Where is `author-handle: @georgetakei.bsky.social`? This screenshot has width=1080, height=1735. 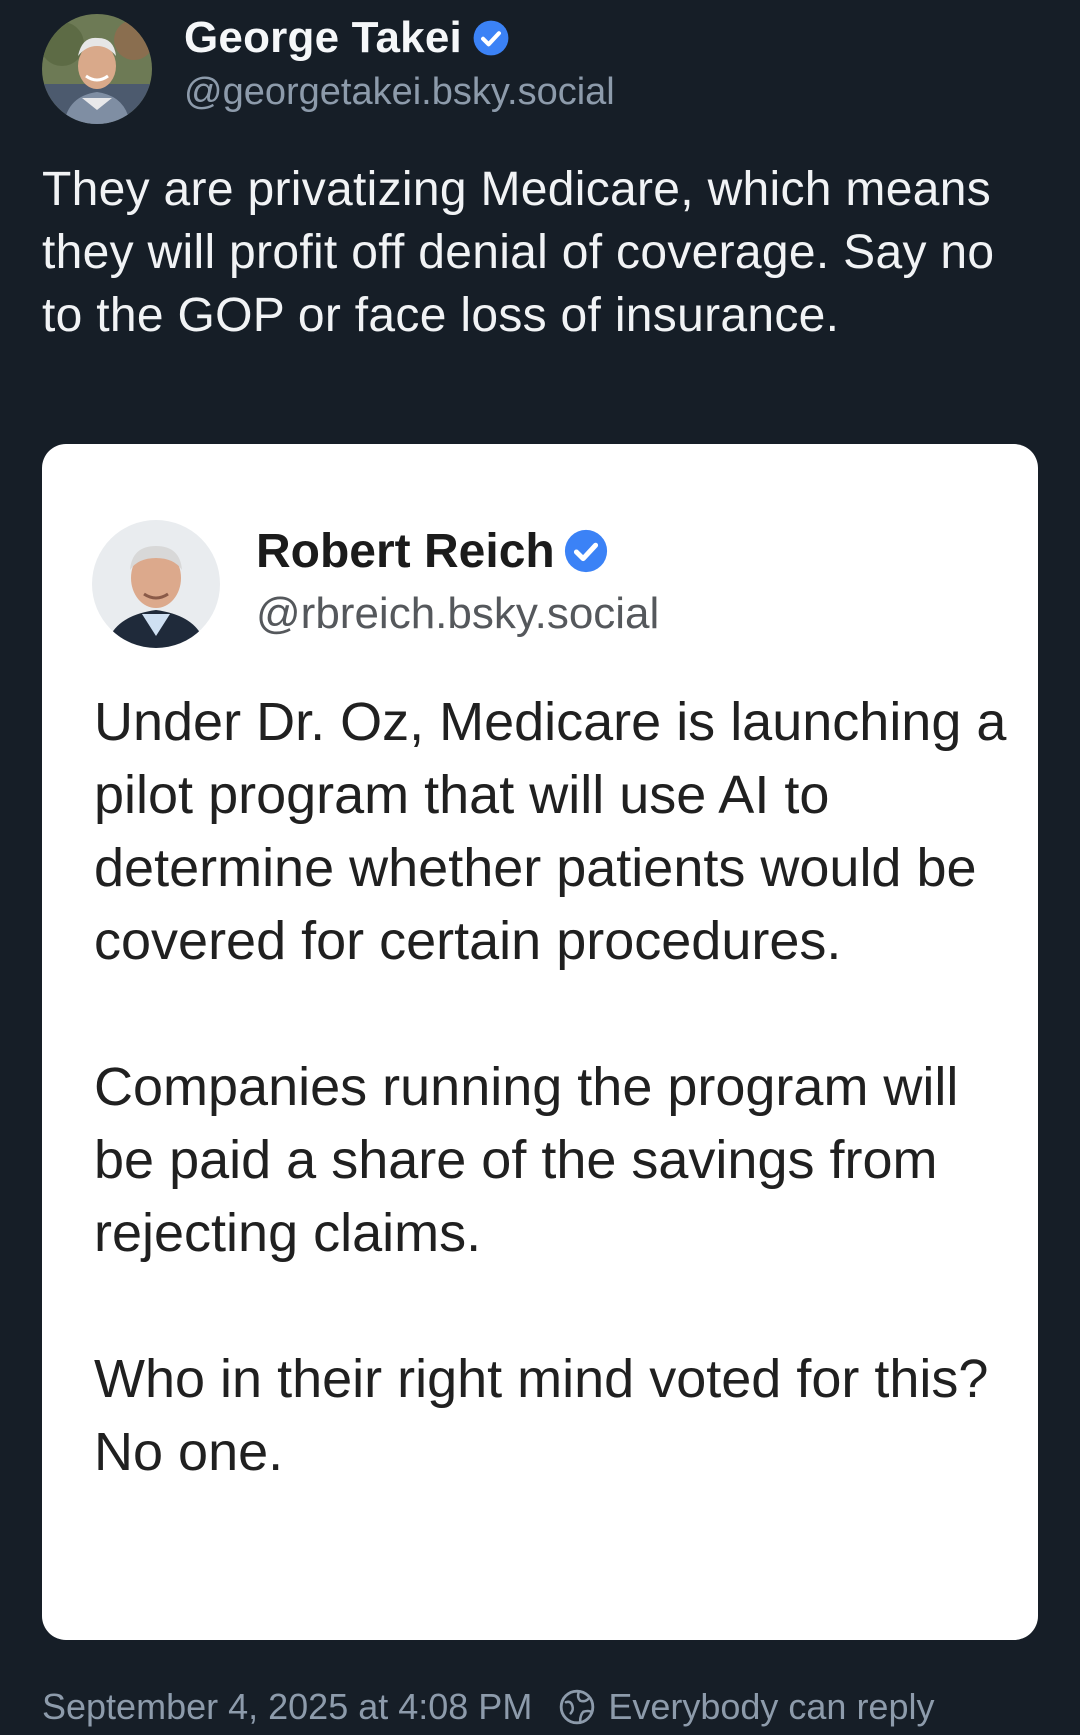
author-handle: @georgetakei.bsky.social is located at coordinates (399, 92).